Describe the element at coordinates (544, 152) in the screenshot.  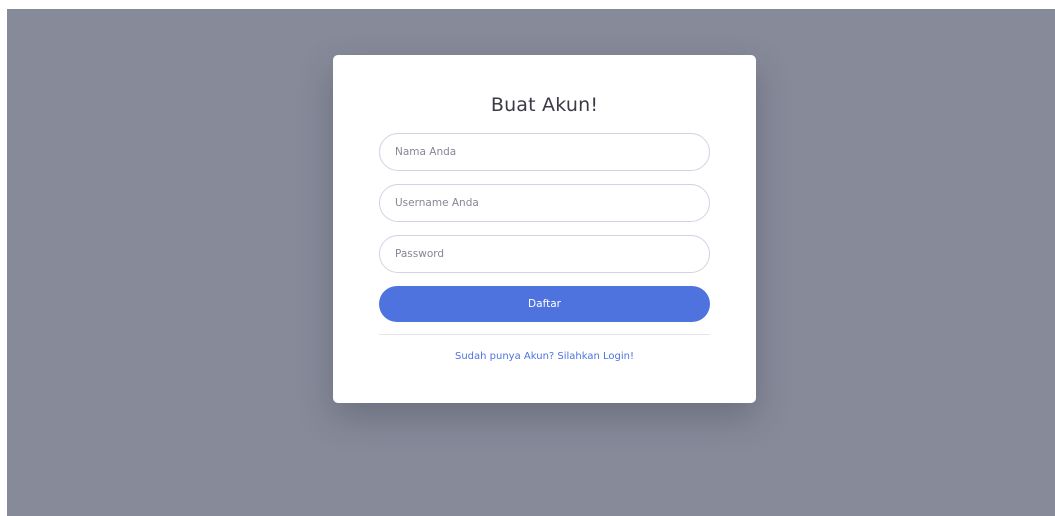
I see `name-input` at that location.